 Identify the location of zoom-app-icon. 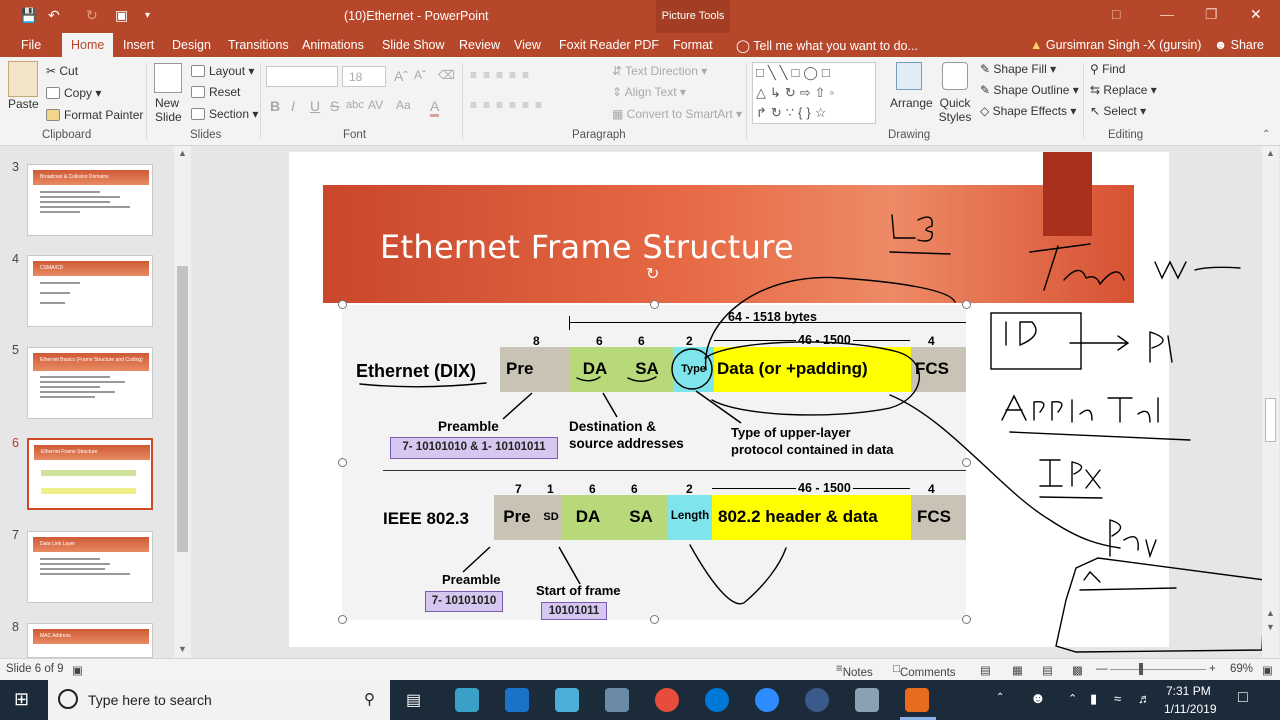
(767, 700).